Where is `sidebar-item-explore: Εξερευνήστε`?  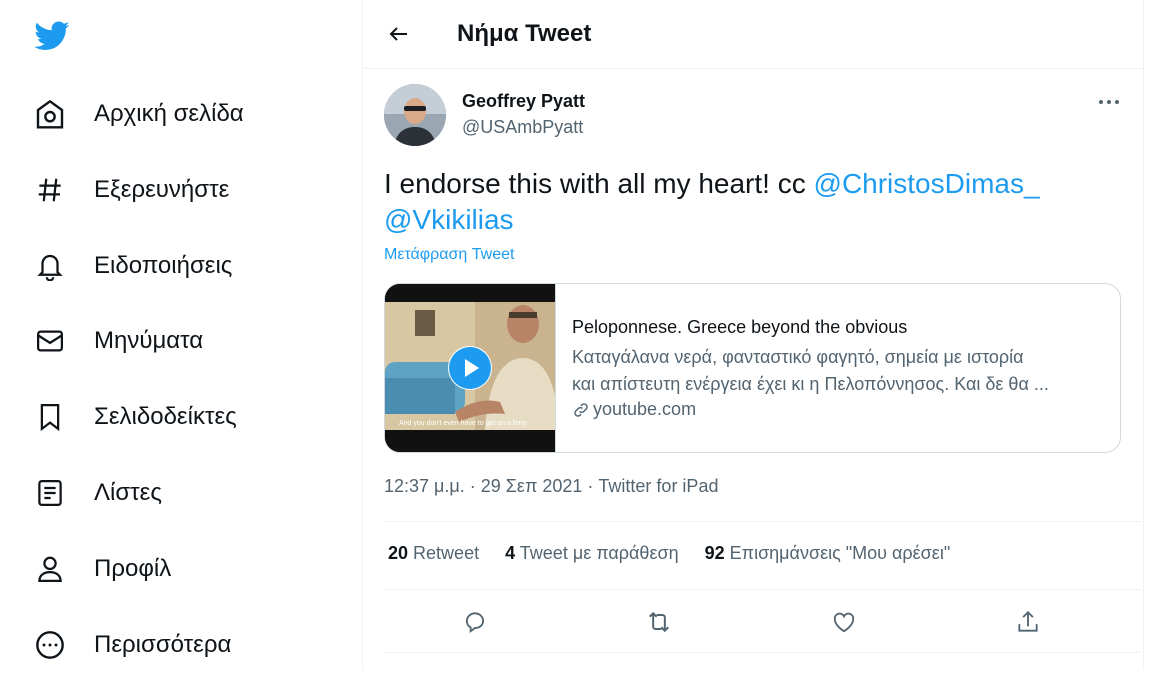
sidebar-item-explore: Εξερευνήστε is located at coordinates (129, 190).